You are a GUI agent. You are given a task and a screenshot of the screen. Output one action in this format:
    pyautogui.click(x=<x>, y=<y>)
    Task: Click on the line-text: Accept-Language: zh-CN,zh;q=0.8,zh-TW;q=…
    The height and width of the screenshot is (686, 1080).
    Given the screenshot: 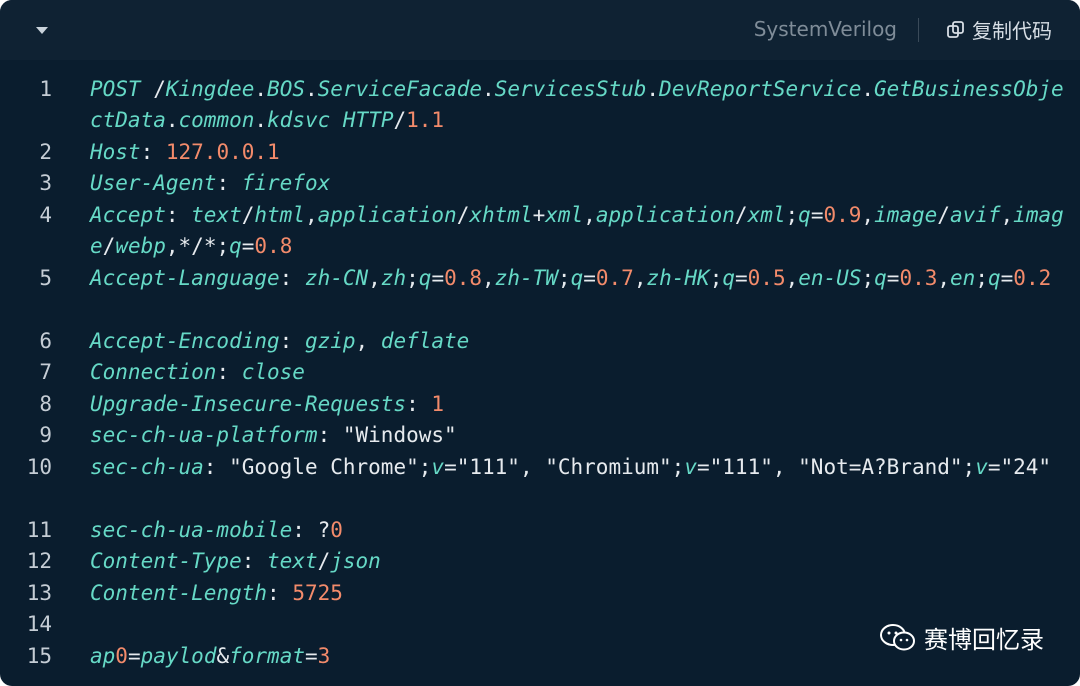 What is the action you would take?
    pyautogui.click(x=571, y=278)
    